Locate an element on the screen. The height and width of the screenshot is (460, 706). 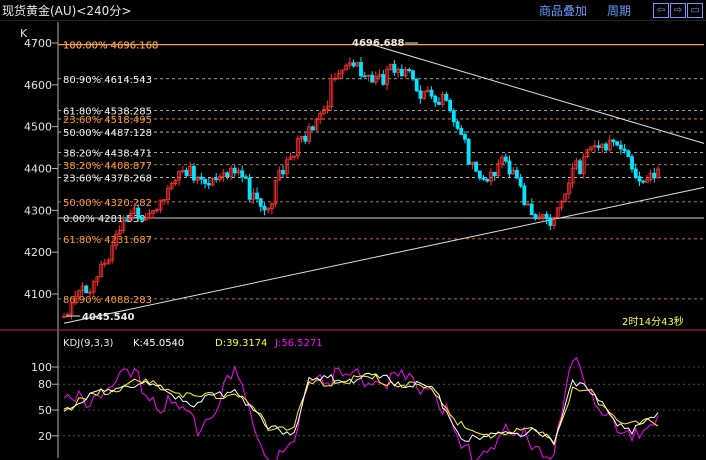
period-button: 周期 is located at coordinates (619, 10).